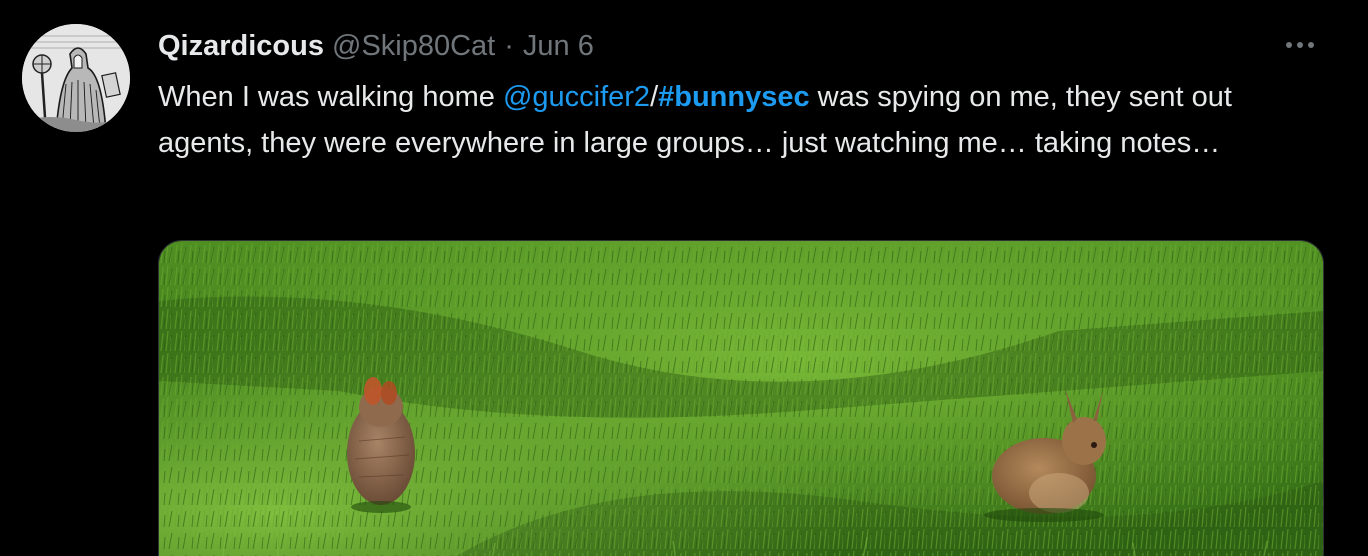 This screenshot has width=1368, height=556. I want to click on tweet-header: Qizardicous @Skip80Cat · Jun 6, so click(376, 46).